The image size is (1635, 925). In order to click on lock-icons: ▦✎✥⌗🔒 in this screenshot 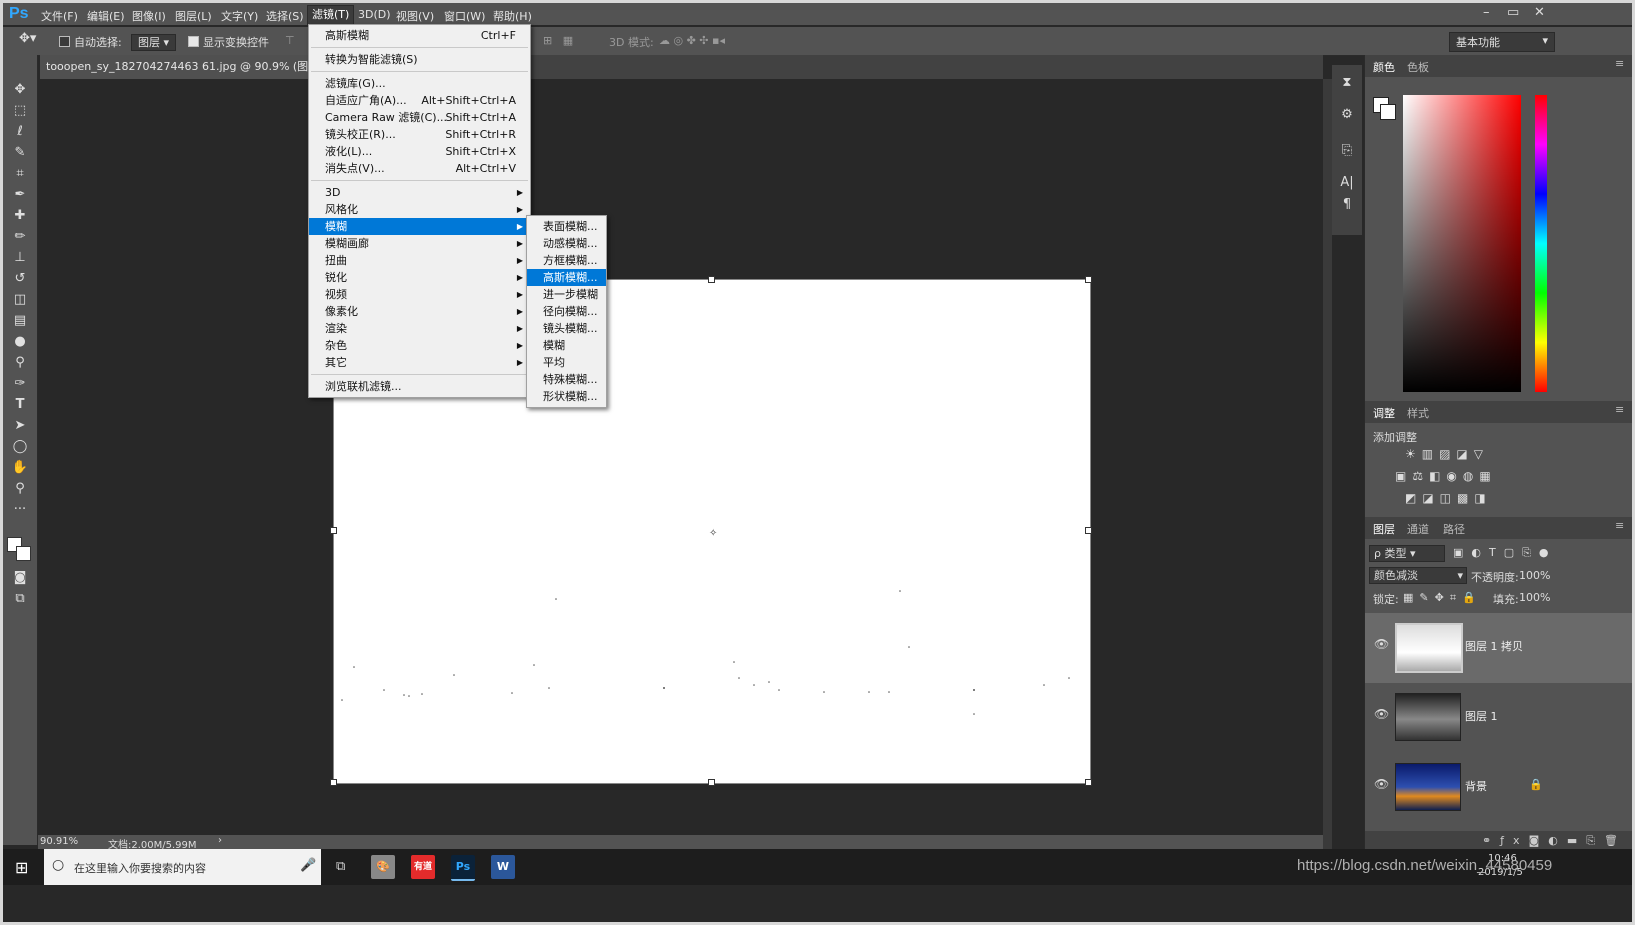, I will do `click(1442, 598)`.